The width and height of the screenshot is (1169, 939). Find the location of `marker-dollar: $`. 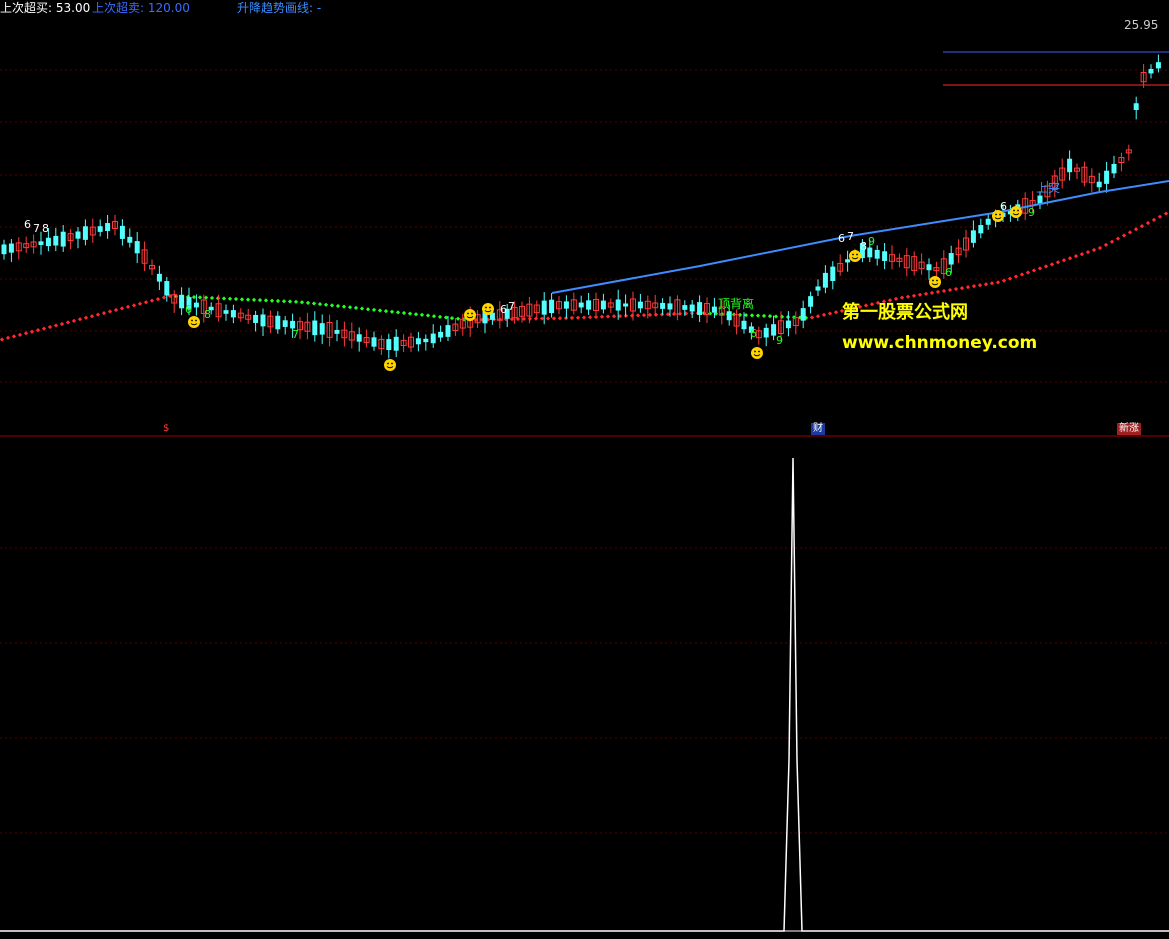

marker-dollar: $ is located at coordinates (166, 428).